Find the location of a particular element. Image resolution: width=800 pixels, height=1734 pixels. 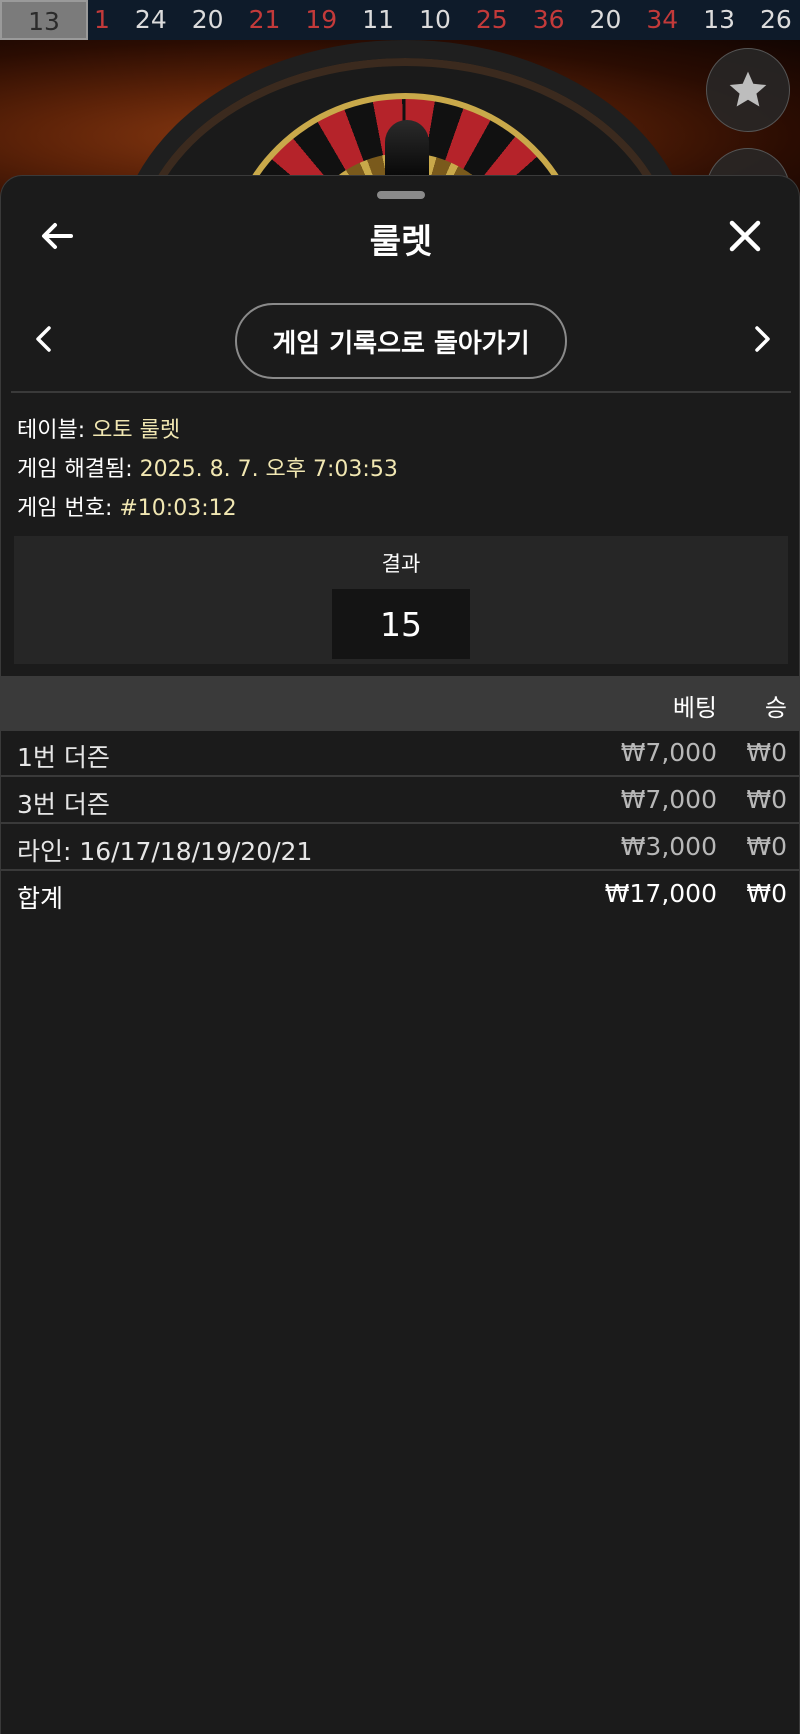

table-row: 라인: 16/17/18/19/20/21 ₩3,000 ₩0 is located at coordinates (400, 848).